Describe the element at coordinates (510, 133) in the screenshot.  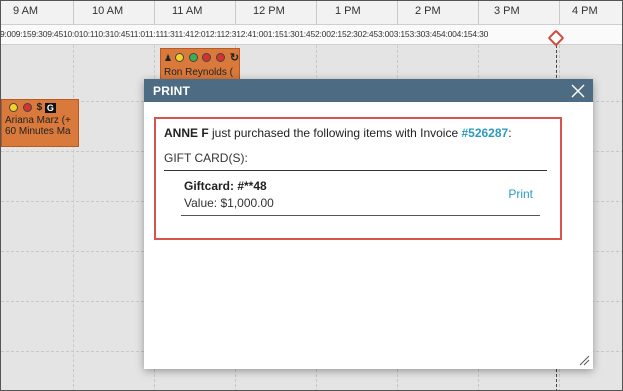
I see `message-suffix: :` at that location.